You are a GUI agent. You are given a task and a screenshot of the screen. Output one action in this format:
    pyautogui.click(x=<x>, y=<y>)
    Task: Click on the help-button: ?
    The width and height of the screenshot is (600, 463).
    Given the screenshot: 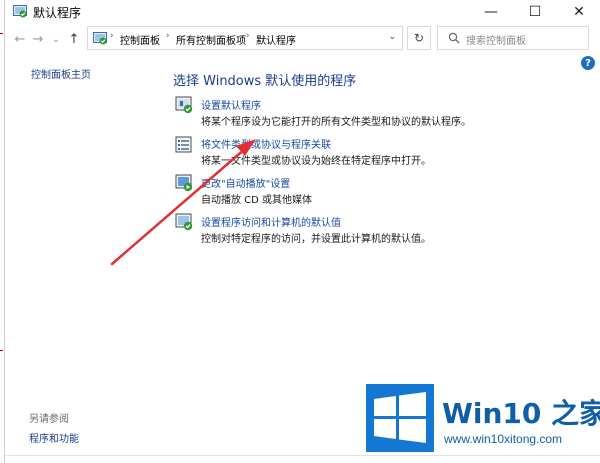 What is the action you would take?
    pyautogui.click(x=588, y=63)
    